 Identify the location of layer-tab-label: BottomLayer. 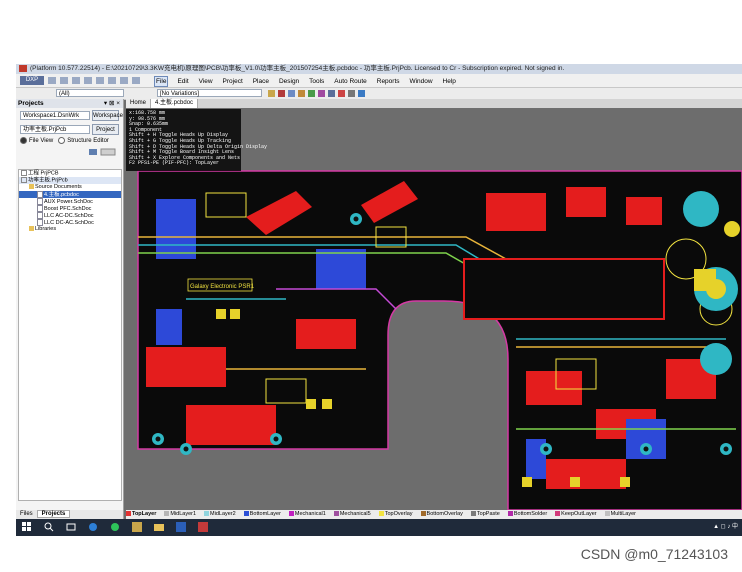
(265, 514).